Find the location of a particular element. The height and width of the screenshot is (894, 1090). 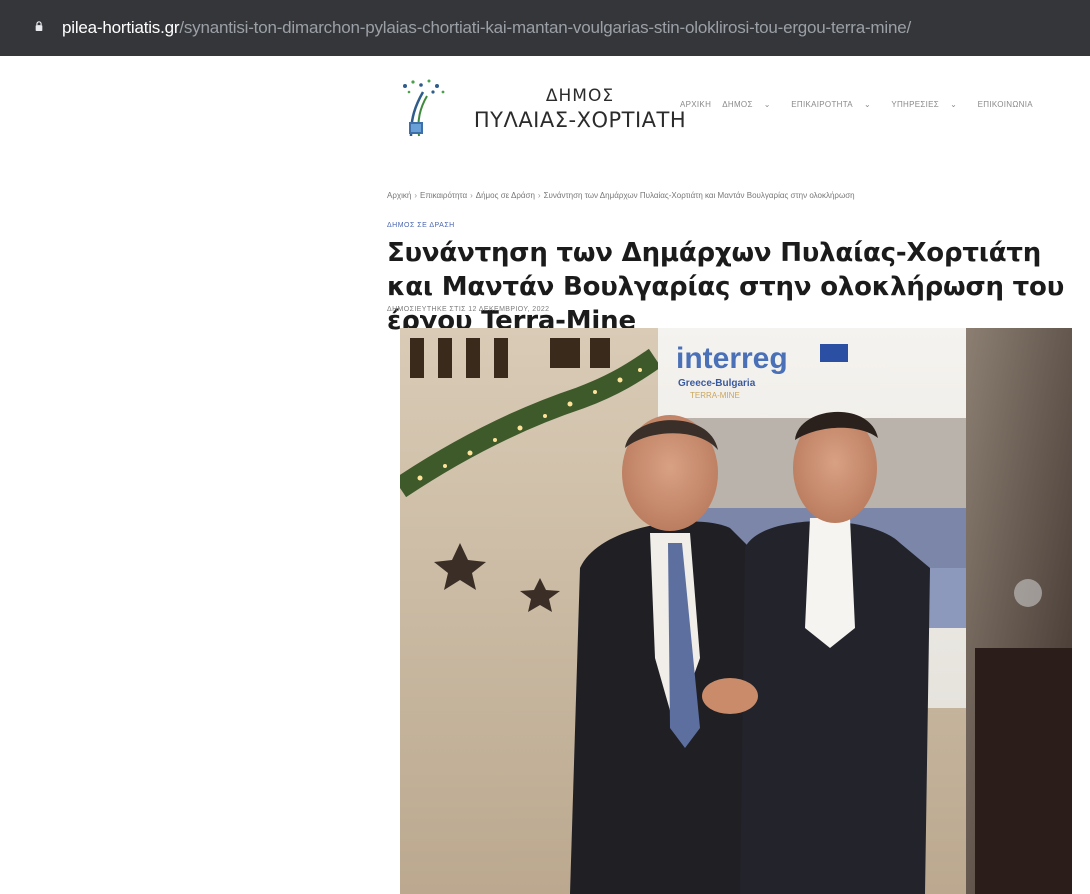

nav-item-municipality: ΔΗΜΟΣ ⌄ is located at coordinates (750, 104).